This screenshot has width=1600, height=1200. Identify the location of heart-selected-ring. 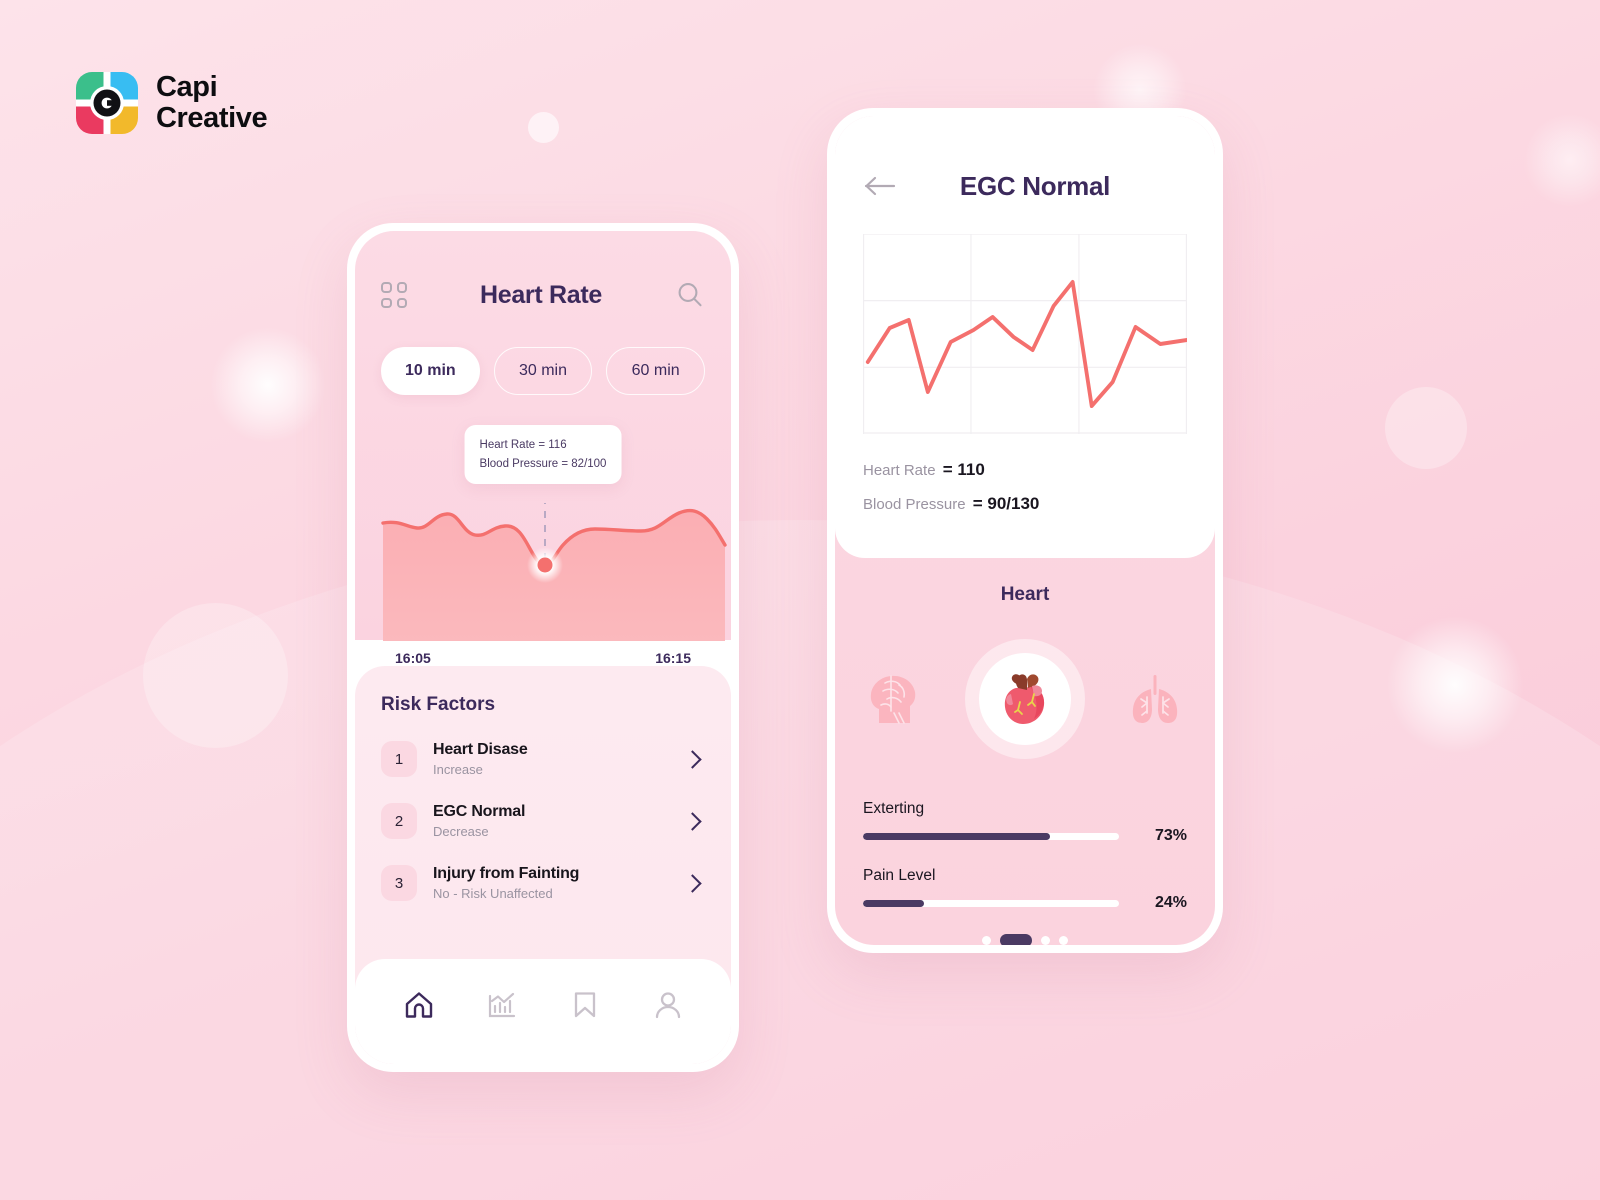
(1025, 699).